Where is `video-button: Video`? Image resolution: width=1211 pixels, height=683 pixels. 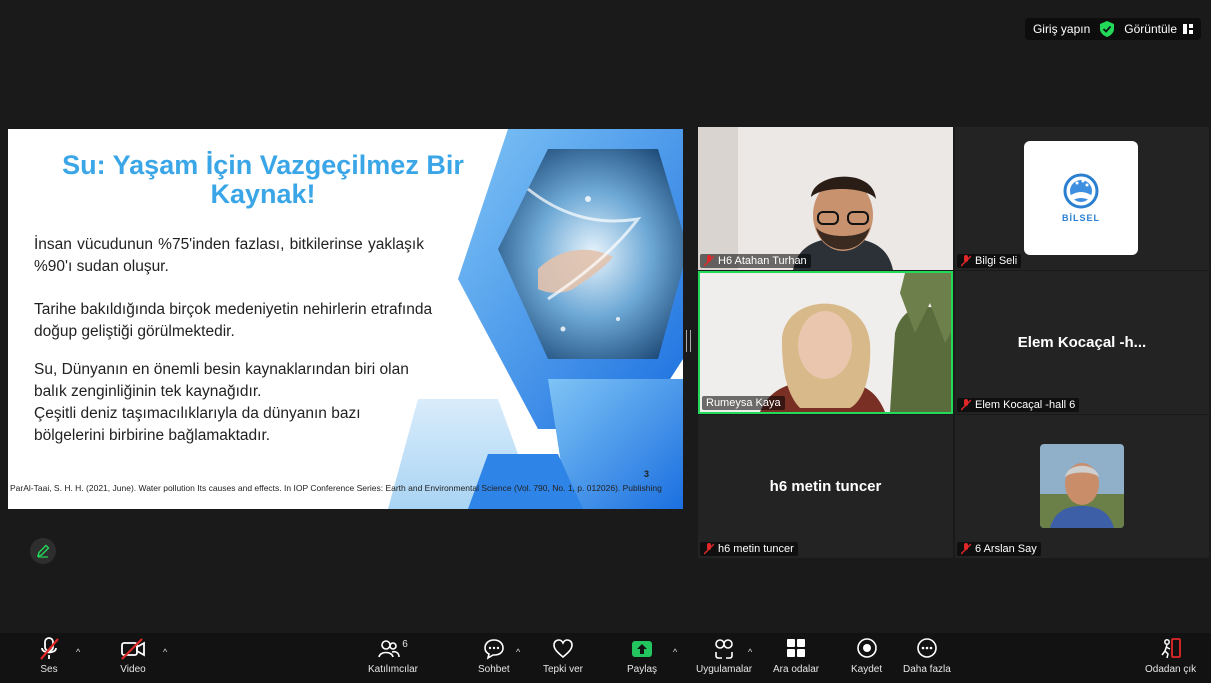
video-button: Video is located at coordinates (133, 656).